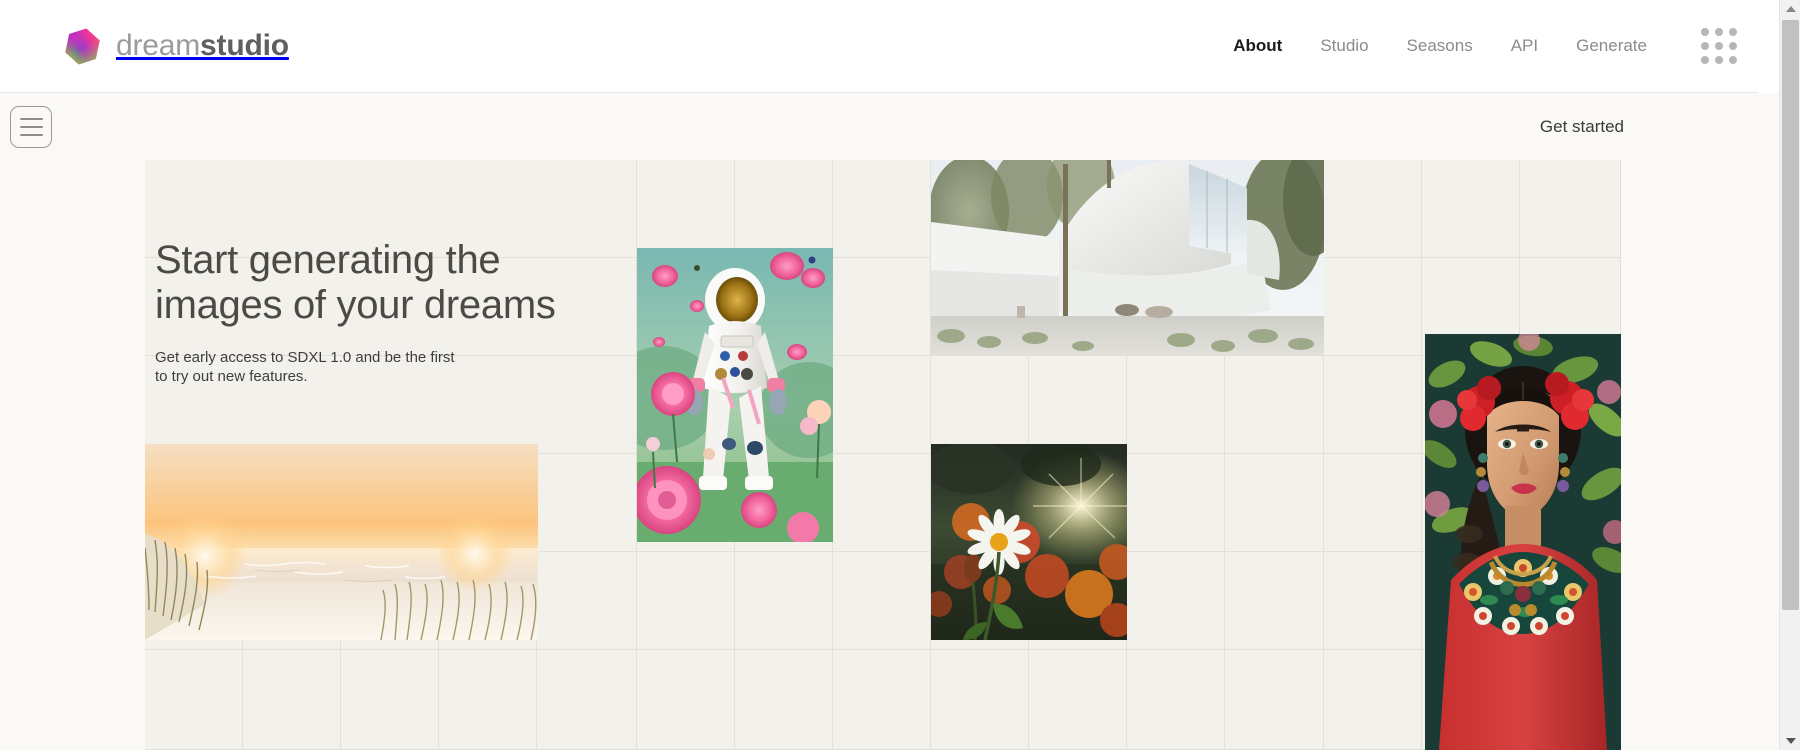 This screenshot has width=1800, height=750. Describe the element at coordinates (1344, 46) in the screenshot. I see `nav-item-studio: Studio` at that location.